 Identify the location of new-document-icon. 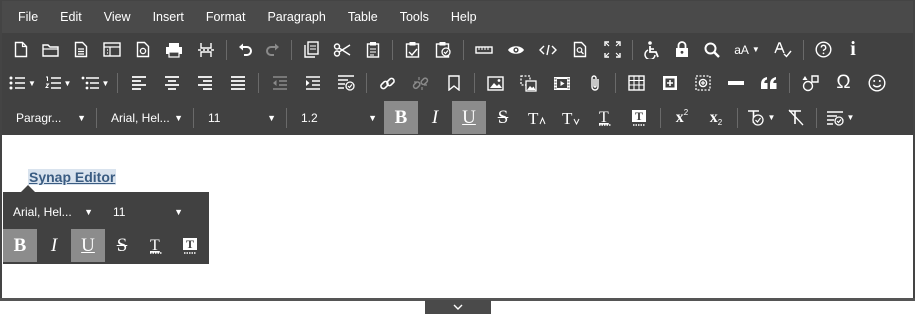
(21, 50).